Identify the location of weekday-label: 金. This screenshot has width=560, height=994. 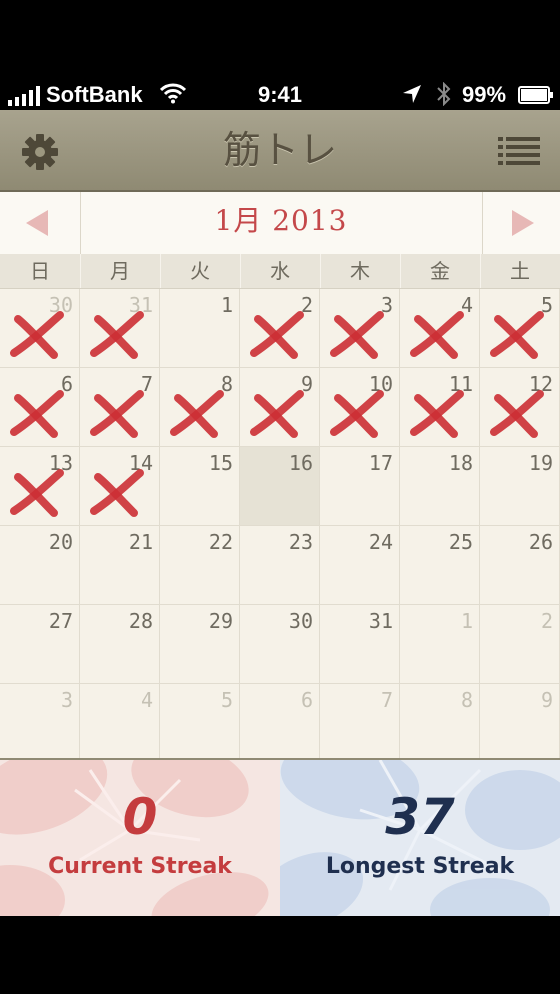
(440, 271).